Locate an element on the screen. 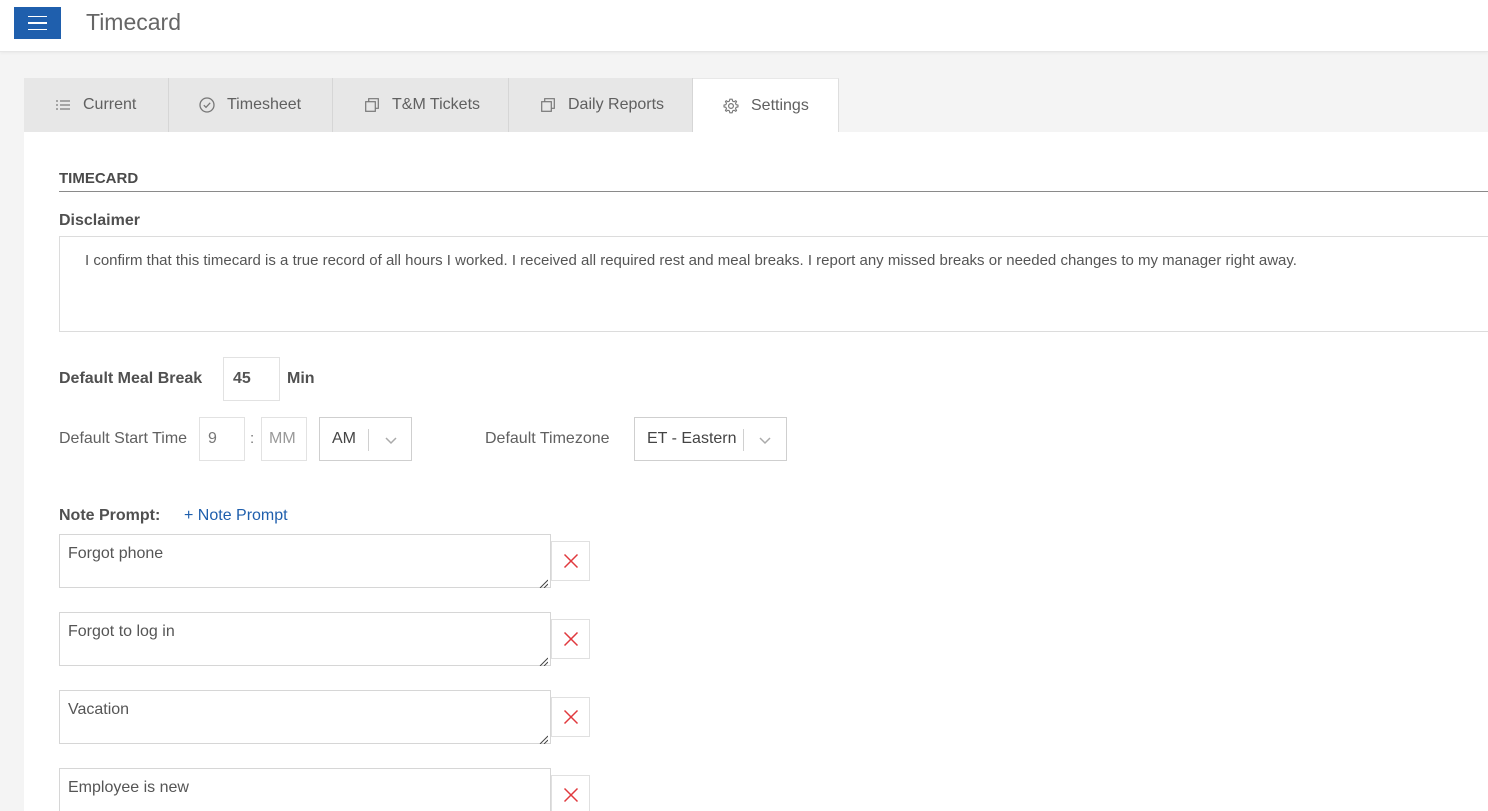 Image resolution: width=1488 pixels, height=811 pixels. tab-daily-reports: Daily Reports is located at coordinates (601, 105).